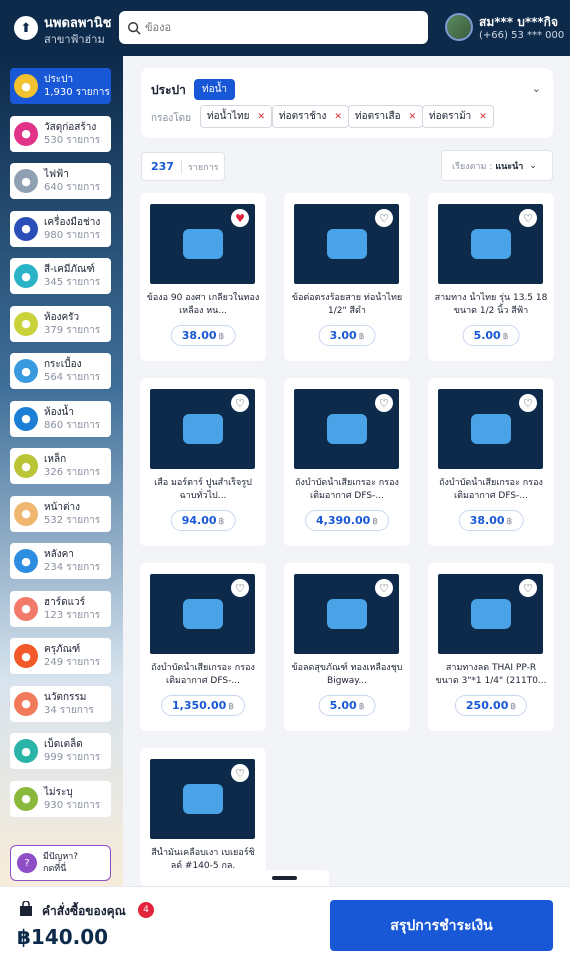 This screenshot has height=962, width=570. I want to click on category-label: หน้าต่าง, so click(62, 507).